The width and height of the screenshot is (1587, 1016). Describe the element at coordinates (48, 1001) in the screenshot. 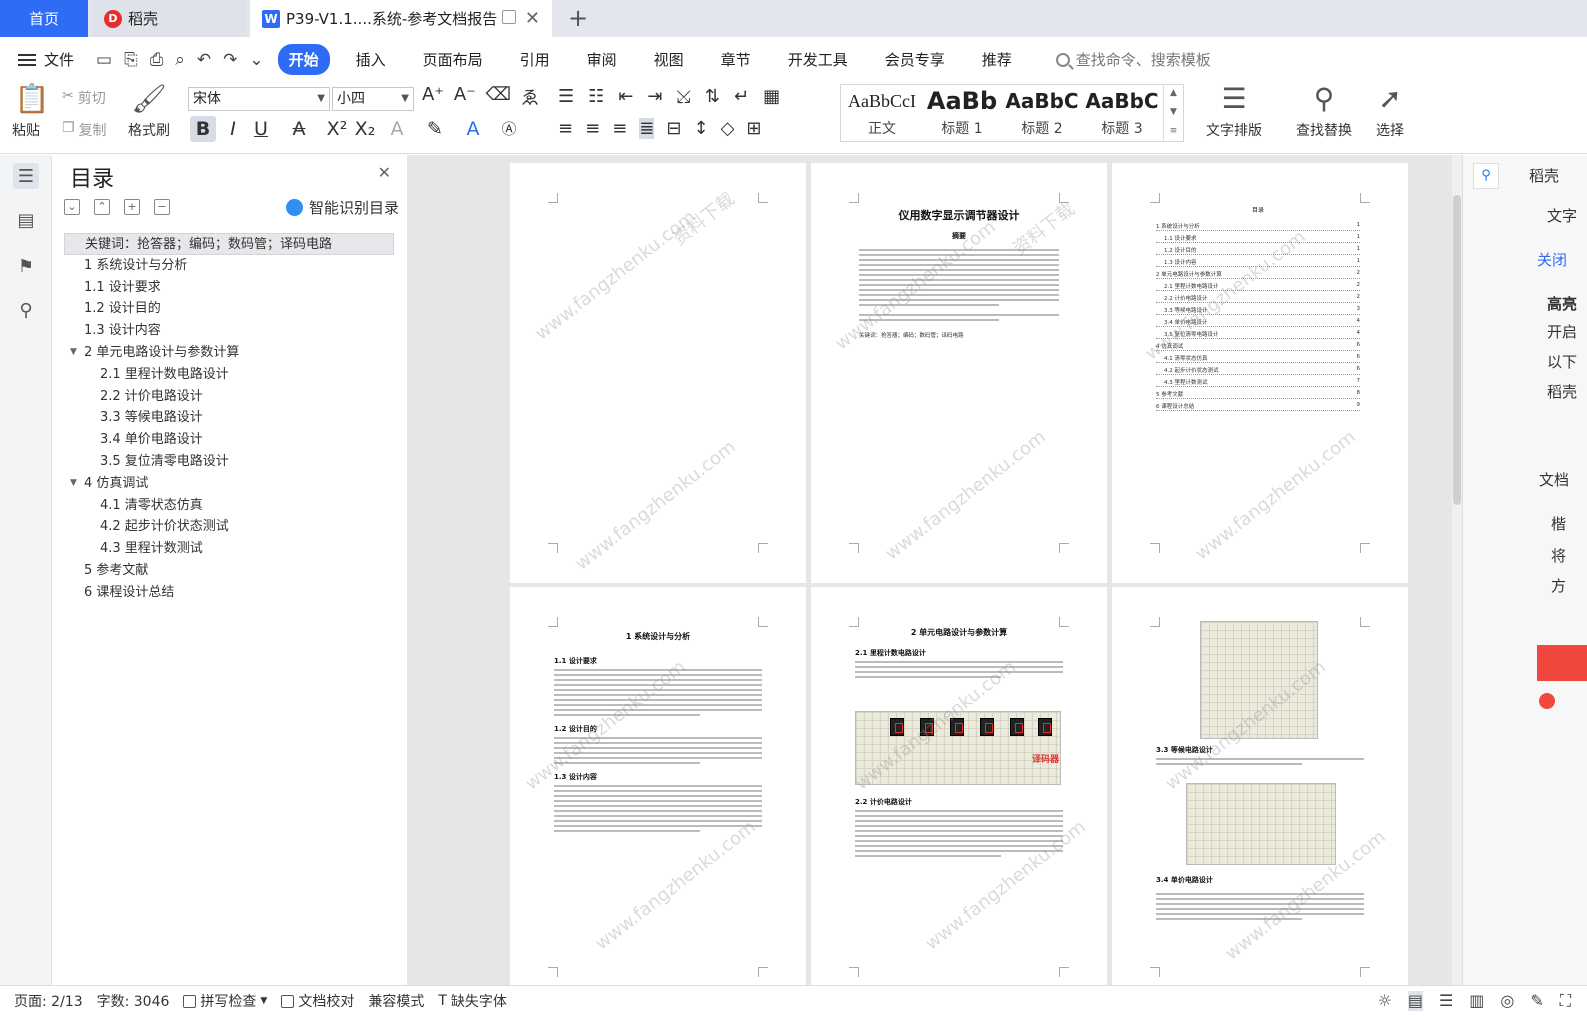

I see `page-count: 页面: 2/13` at that location.